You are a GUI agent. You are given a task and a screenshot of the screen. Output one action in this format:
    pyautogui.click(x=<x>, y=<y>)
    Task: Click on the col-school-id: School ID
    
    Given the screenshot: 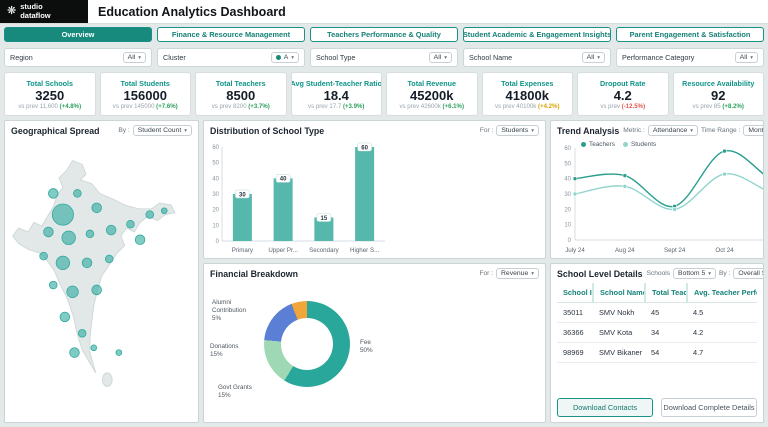 What is the action you would take?
    pyautogui.click(x=575, y=293)
    